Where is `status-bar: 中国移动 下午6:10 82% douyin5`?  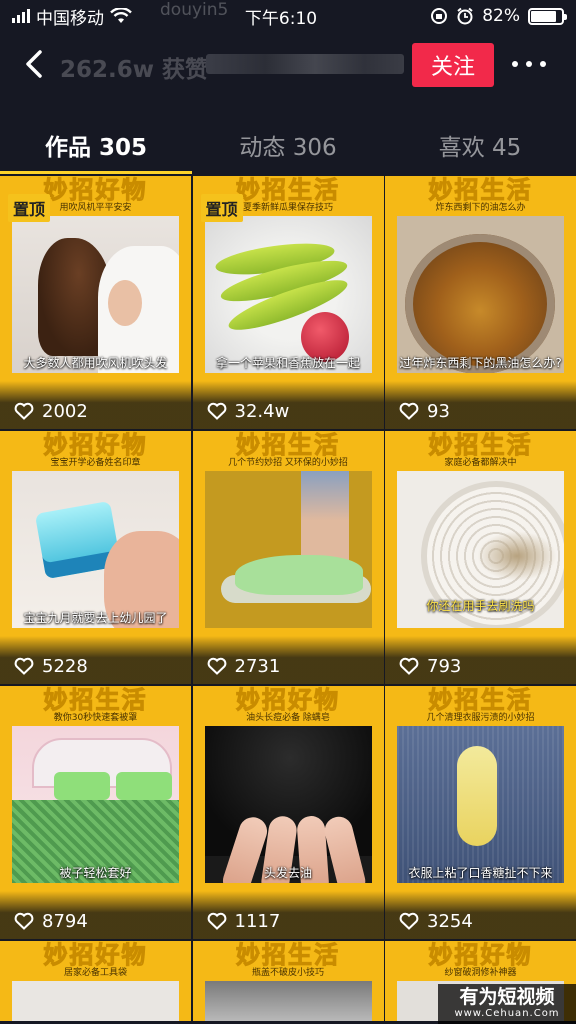
status-bar: 中国移动 下午6:10 82% douyin5 is located at coordinates (288, 16).